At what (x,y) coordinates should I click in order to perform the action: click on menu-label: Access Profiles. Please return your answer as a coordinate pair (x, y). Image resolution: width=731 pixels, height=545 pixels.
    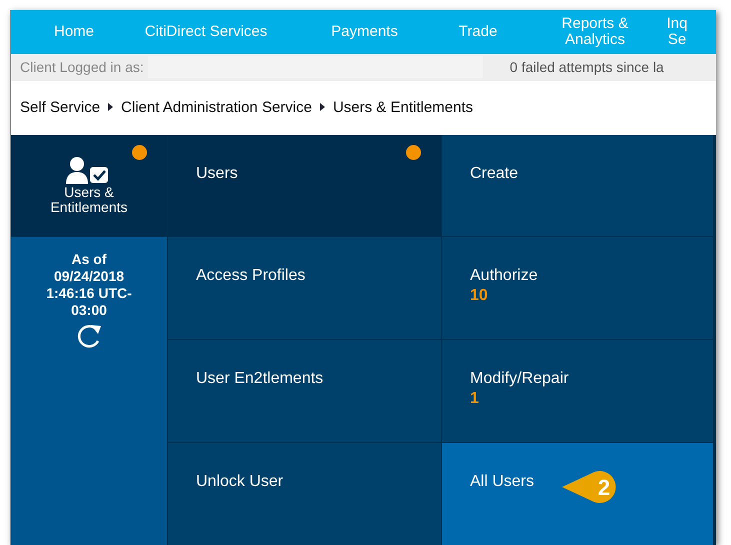
    Looking at the image, I should click on (251, 276).